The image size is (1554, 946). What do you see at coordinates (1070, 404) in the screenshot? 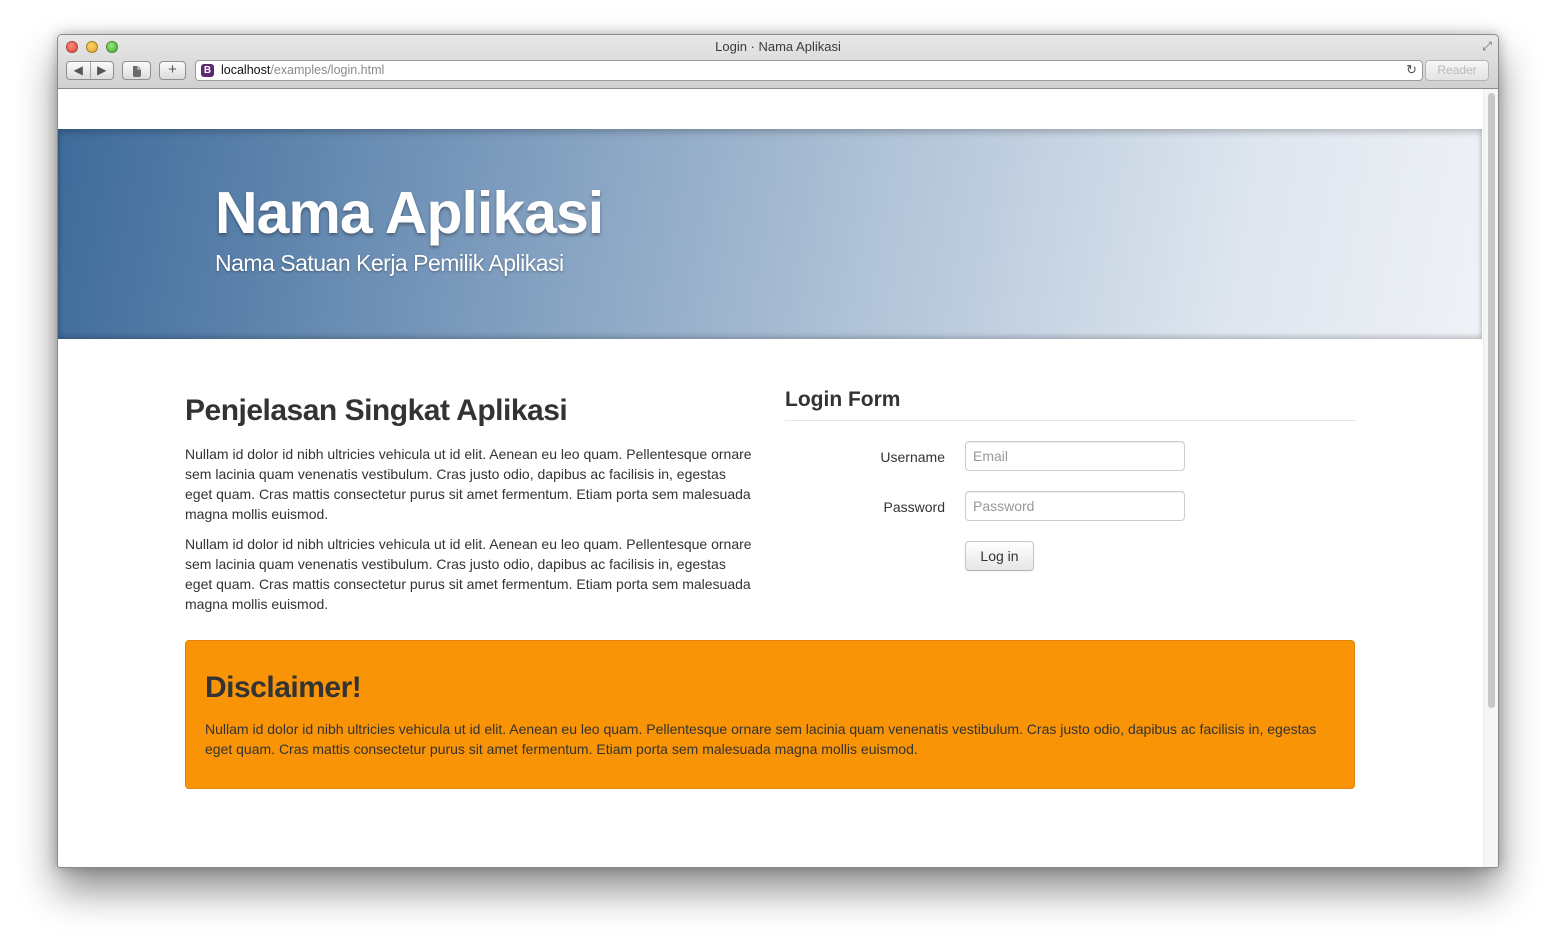
I see `login-form-legend: Login Form` at bounding box center [1070, 404].